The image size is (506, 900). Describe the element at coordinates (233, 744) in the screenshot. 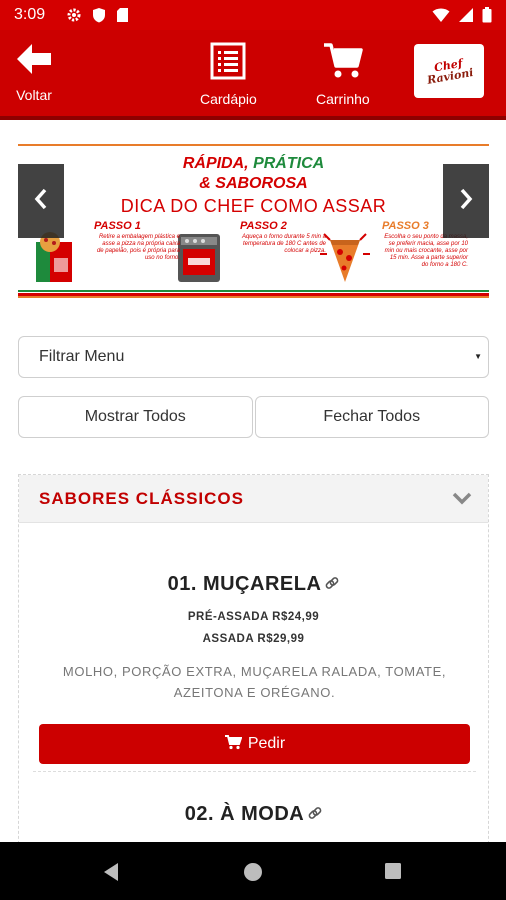

I see `cart-icon` at that location.